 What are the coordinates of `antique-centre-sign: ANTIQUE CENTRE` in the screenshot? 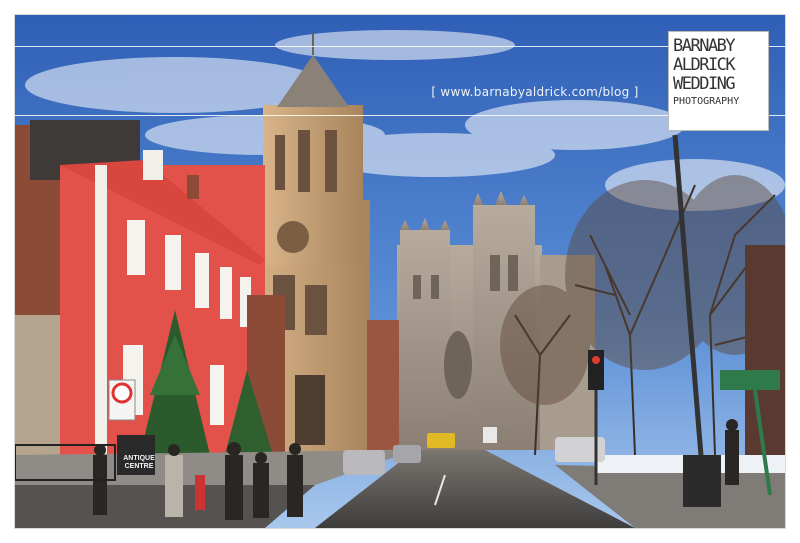 It's located at (139, 463).